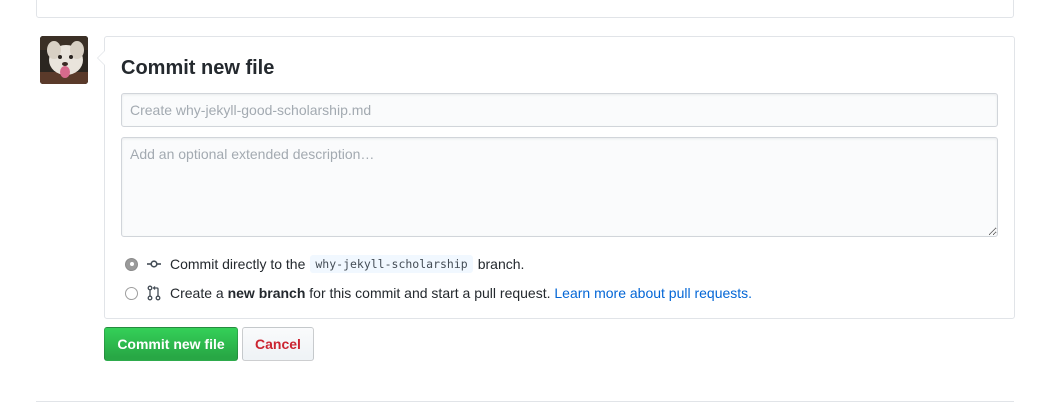 Image resolution: width=1040 pixels, height=412 pixels. What do you see at coordinates (238, 264) in the screenshot?
I see `commit-directly-prefix: Commit directly to the` at bounding box center [238, 264].